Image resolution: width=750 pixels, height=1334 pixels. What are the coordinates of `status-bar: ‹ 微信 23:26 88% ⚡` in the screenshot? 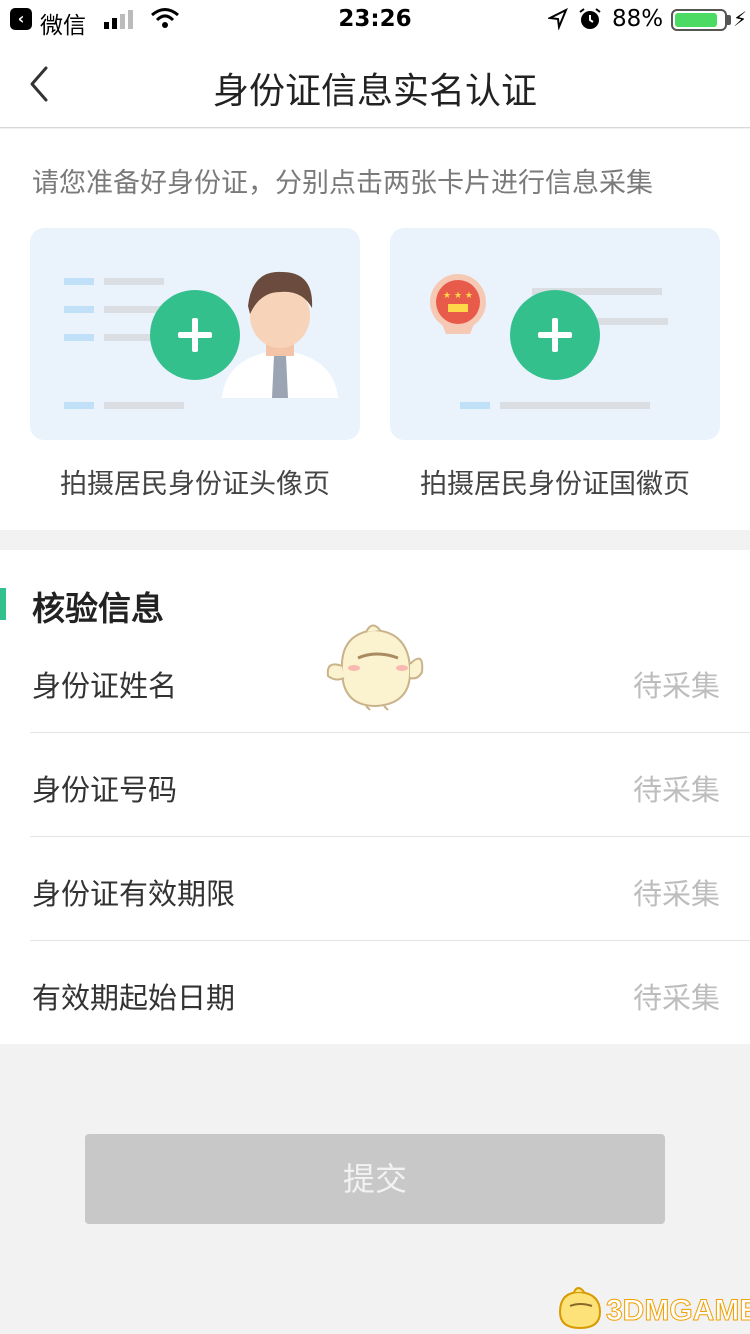 It's located at (375, 20).